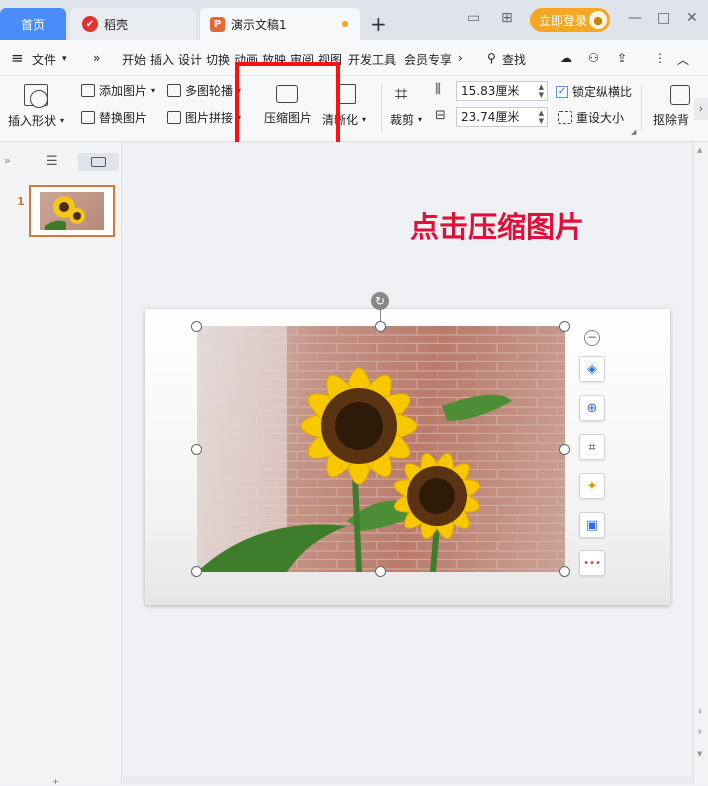 This screenshot has height=786, width=708. What do you see at coordinates (190, 59) in the screenshot?
I see `menu-design: 设计` at bounding box center [190, 59].